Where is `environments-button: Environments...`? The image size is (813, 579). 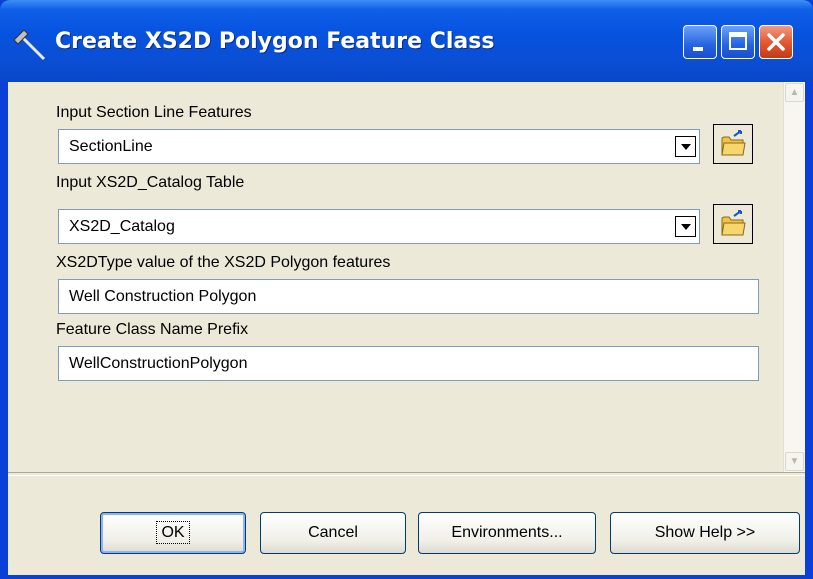 environments-button: Environments... is located at coordinates (507, 533).